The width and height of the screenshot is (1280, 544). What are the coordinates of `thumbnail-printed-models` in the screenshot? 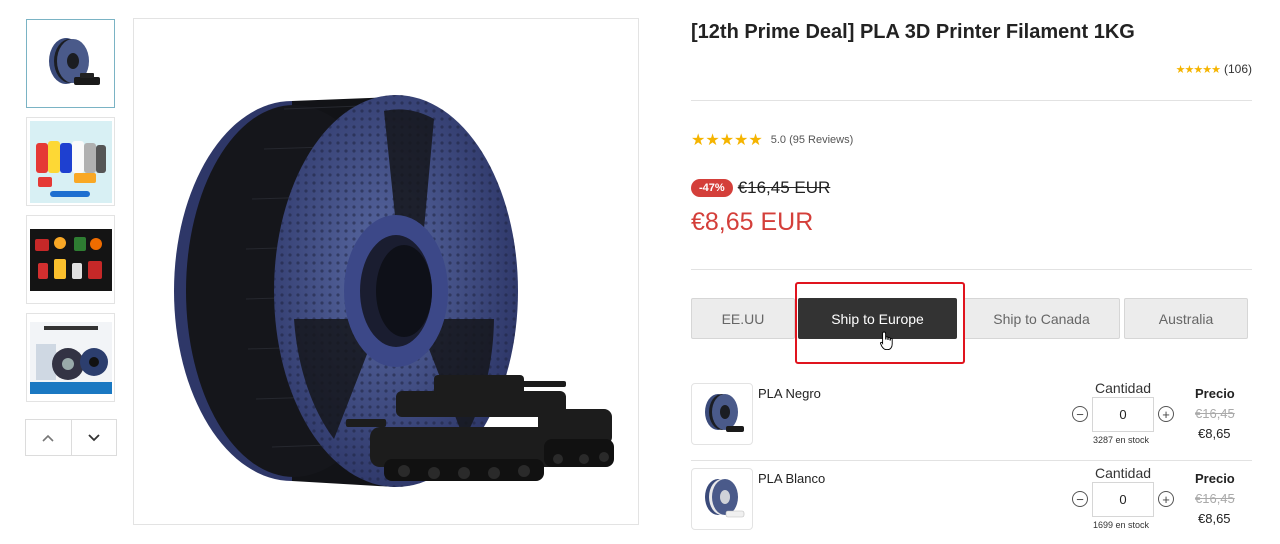 It's located at (70, 259).